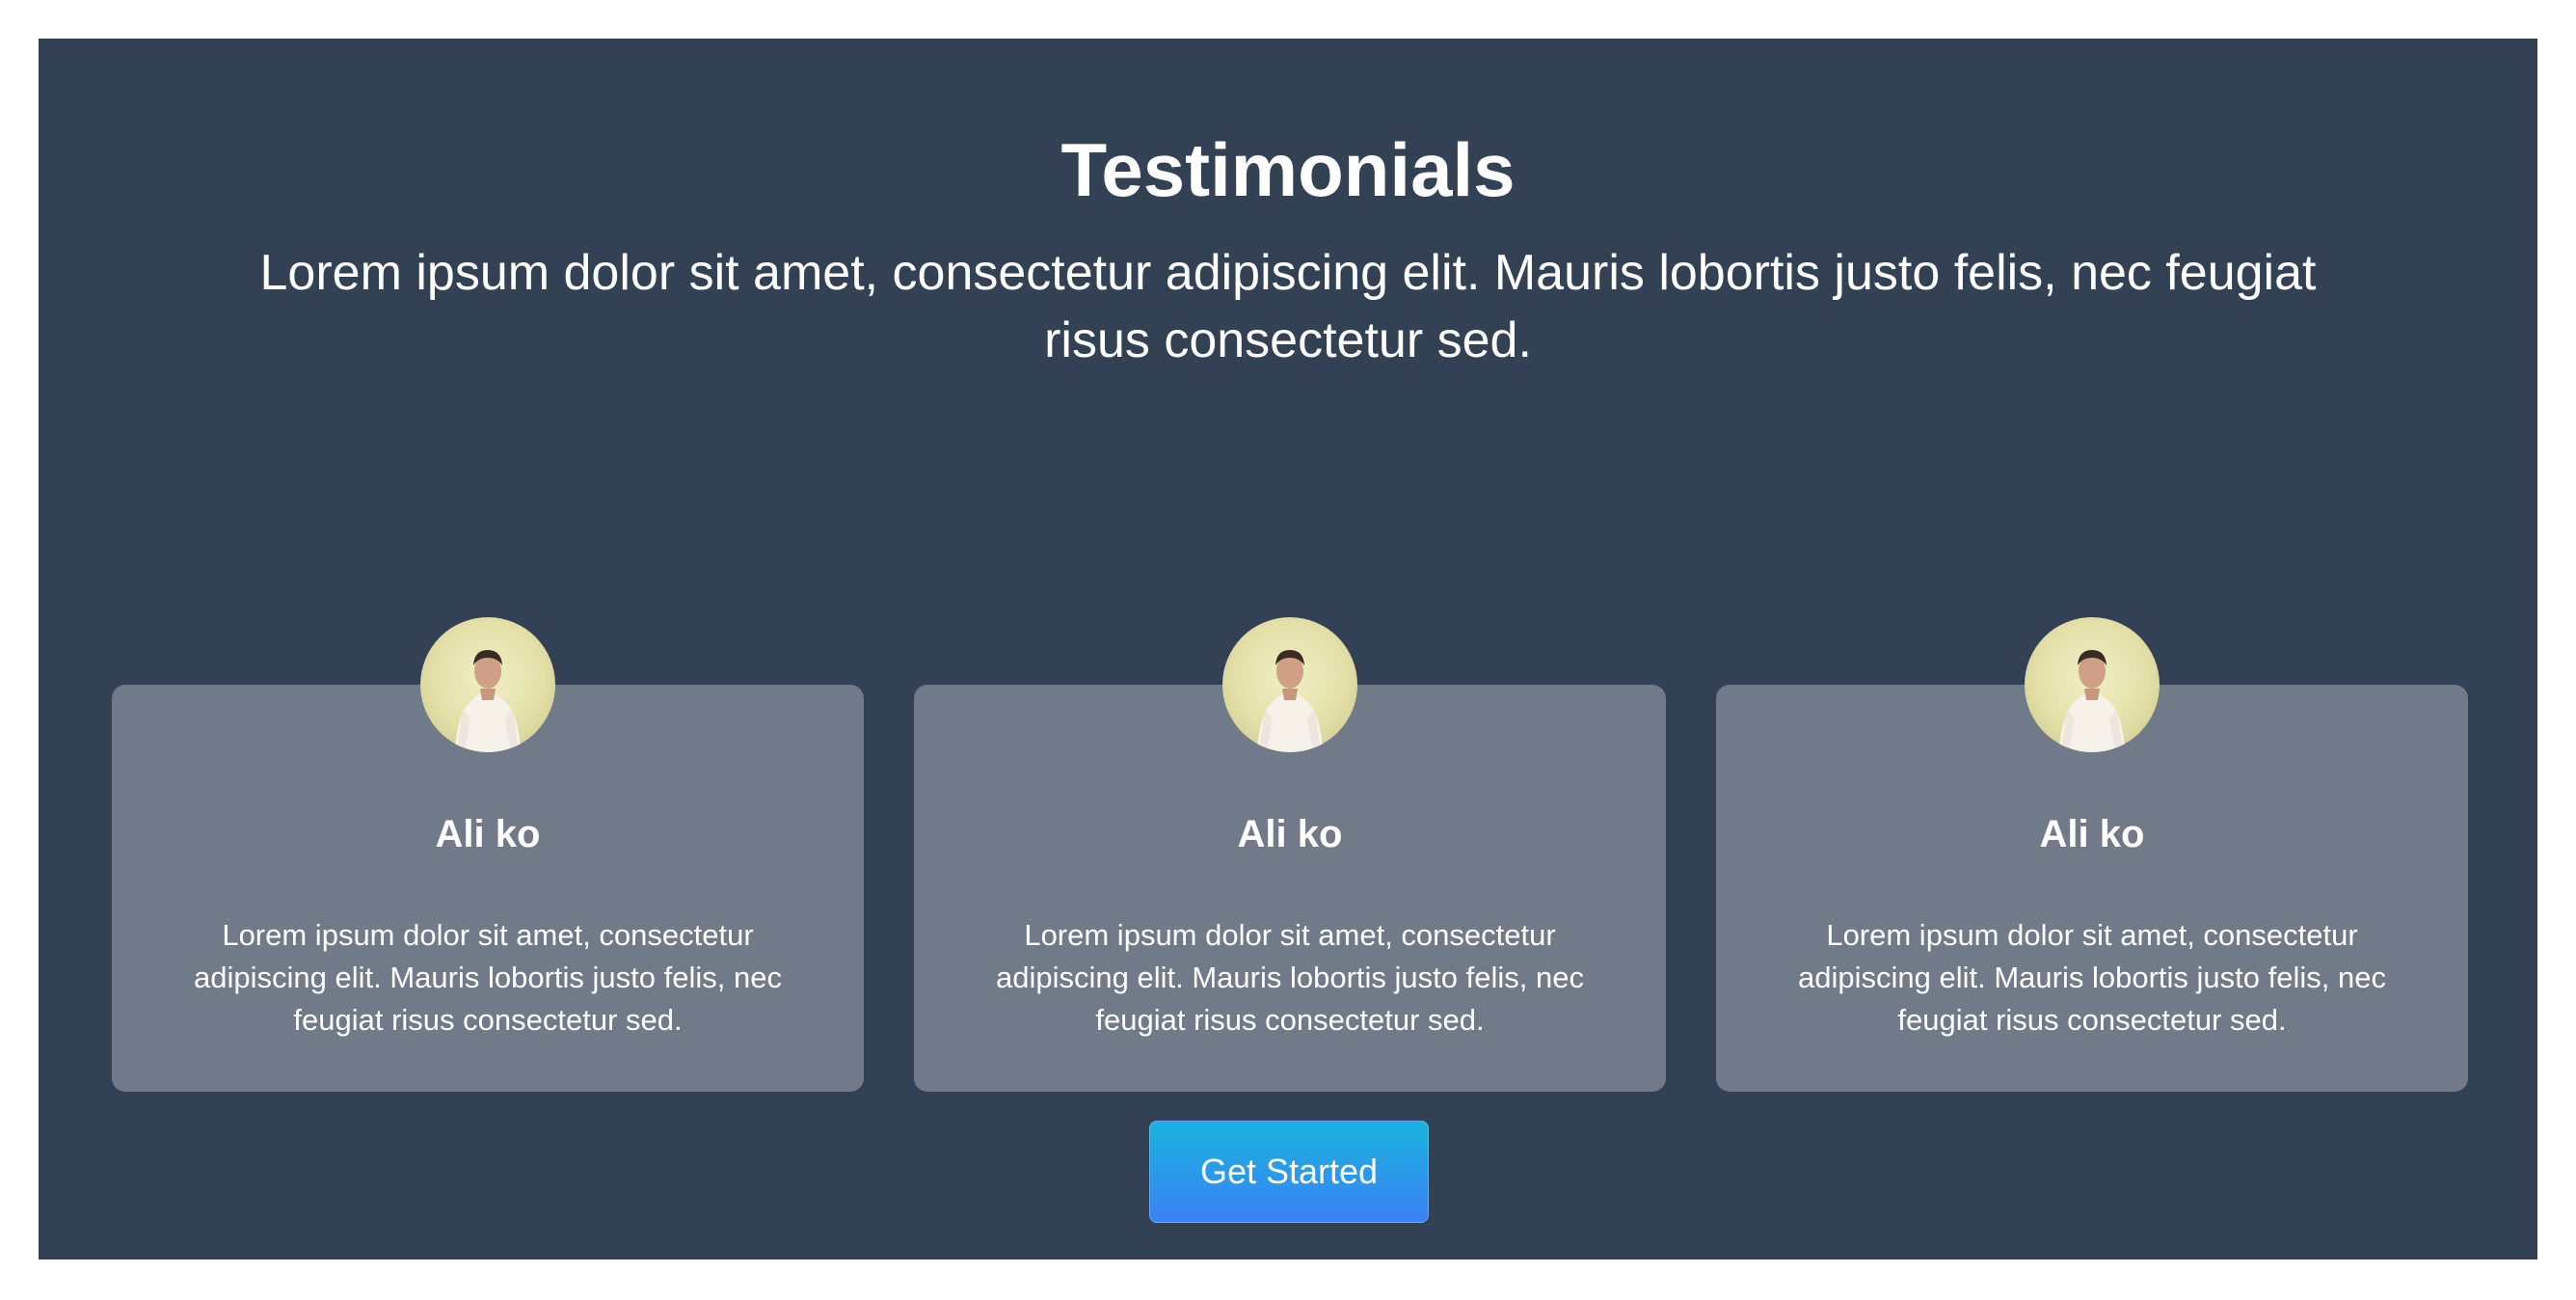 The width and height of the screenshot is (2576, 1300). I want to click on section-title: Testimonials, so click(1288, 169).